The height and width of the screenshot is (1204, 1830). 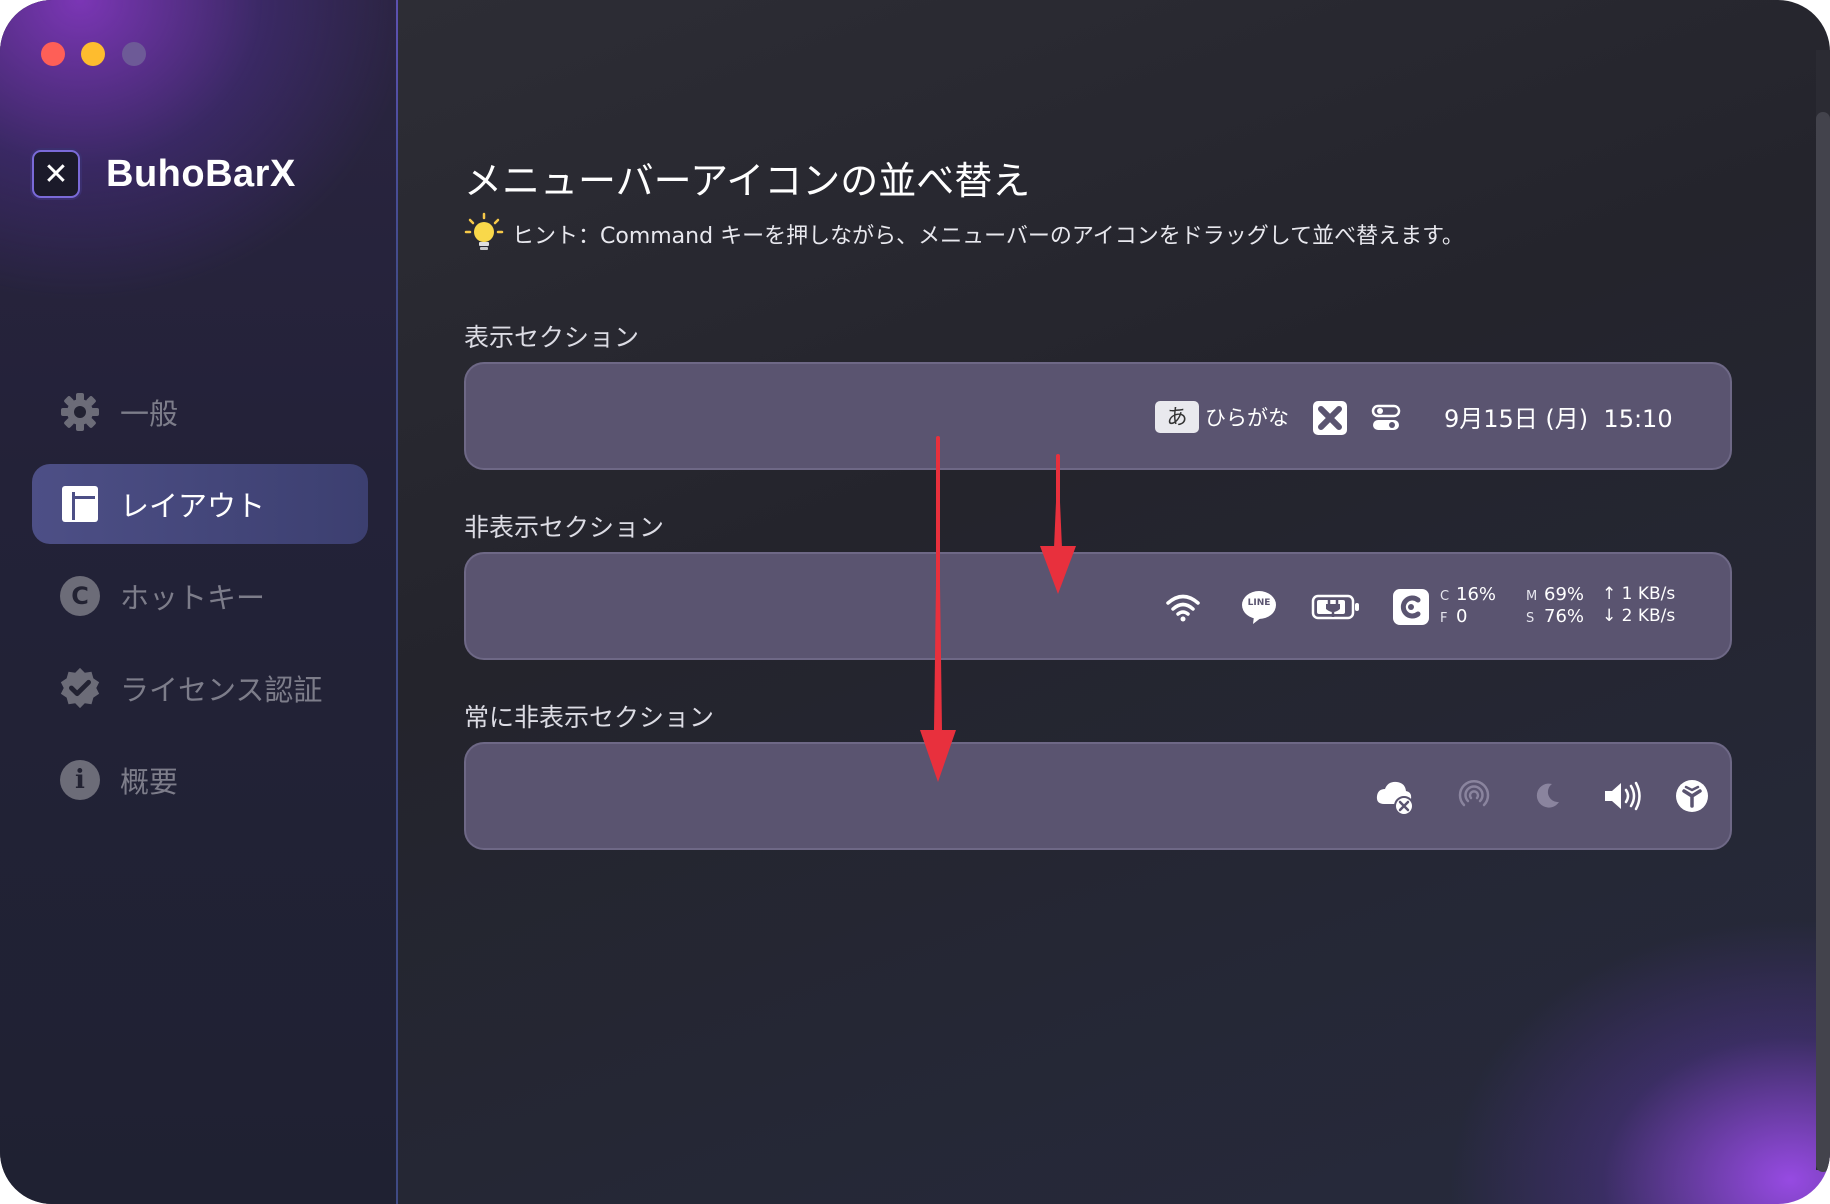 What do you see at coordinates (56, 174) in the screenshot?
I see `app-logo-icon: ✕` at bounding box center [56, 174].